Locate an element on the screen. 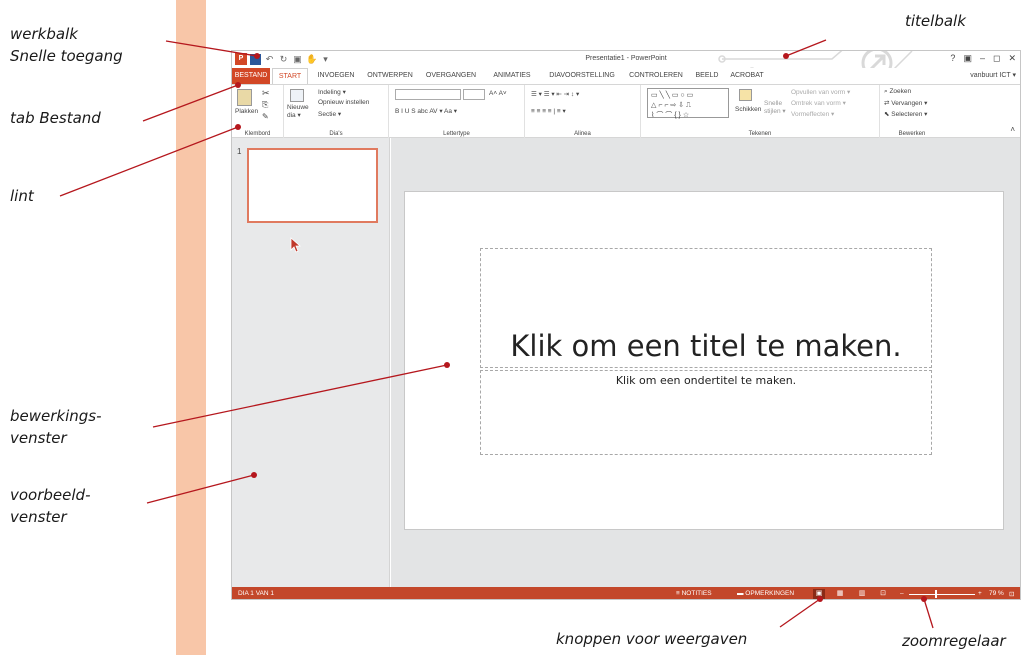  align-icons: ≡ ≡ ≡ ≡ | ≡ ▾ is located at coordinates (548, 111).